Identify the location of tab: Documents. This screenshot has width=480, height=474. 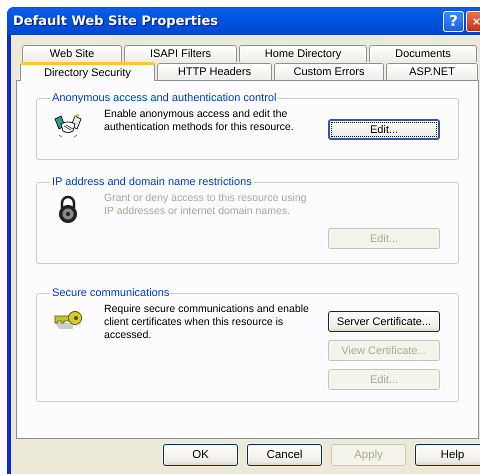
(423, 53).